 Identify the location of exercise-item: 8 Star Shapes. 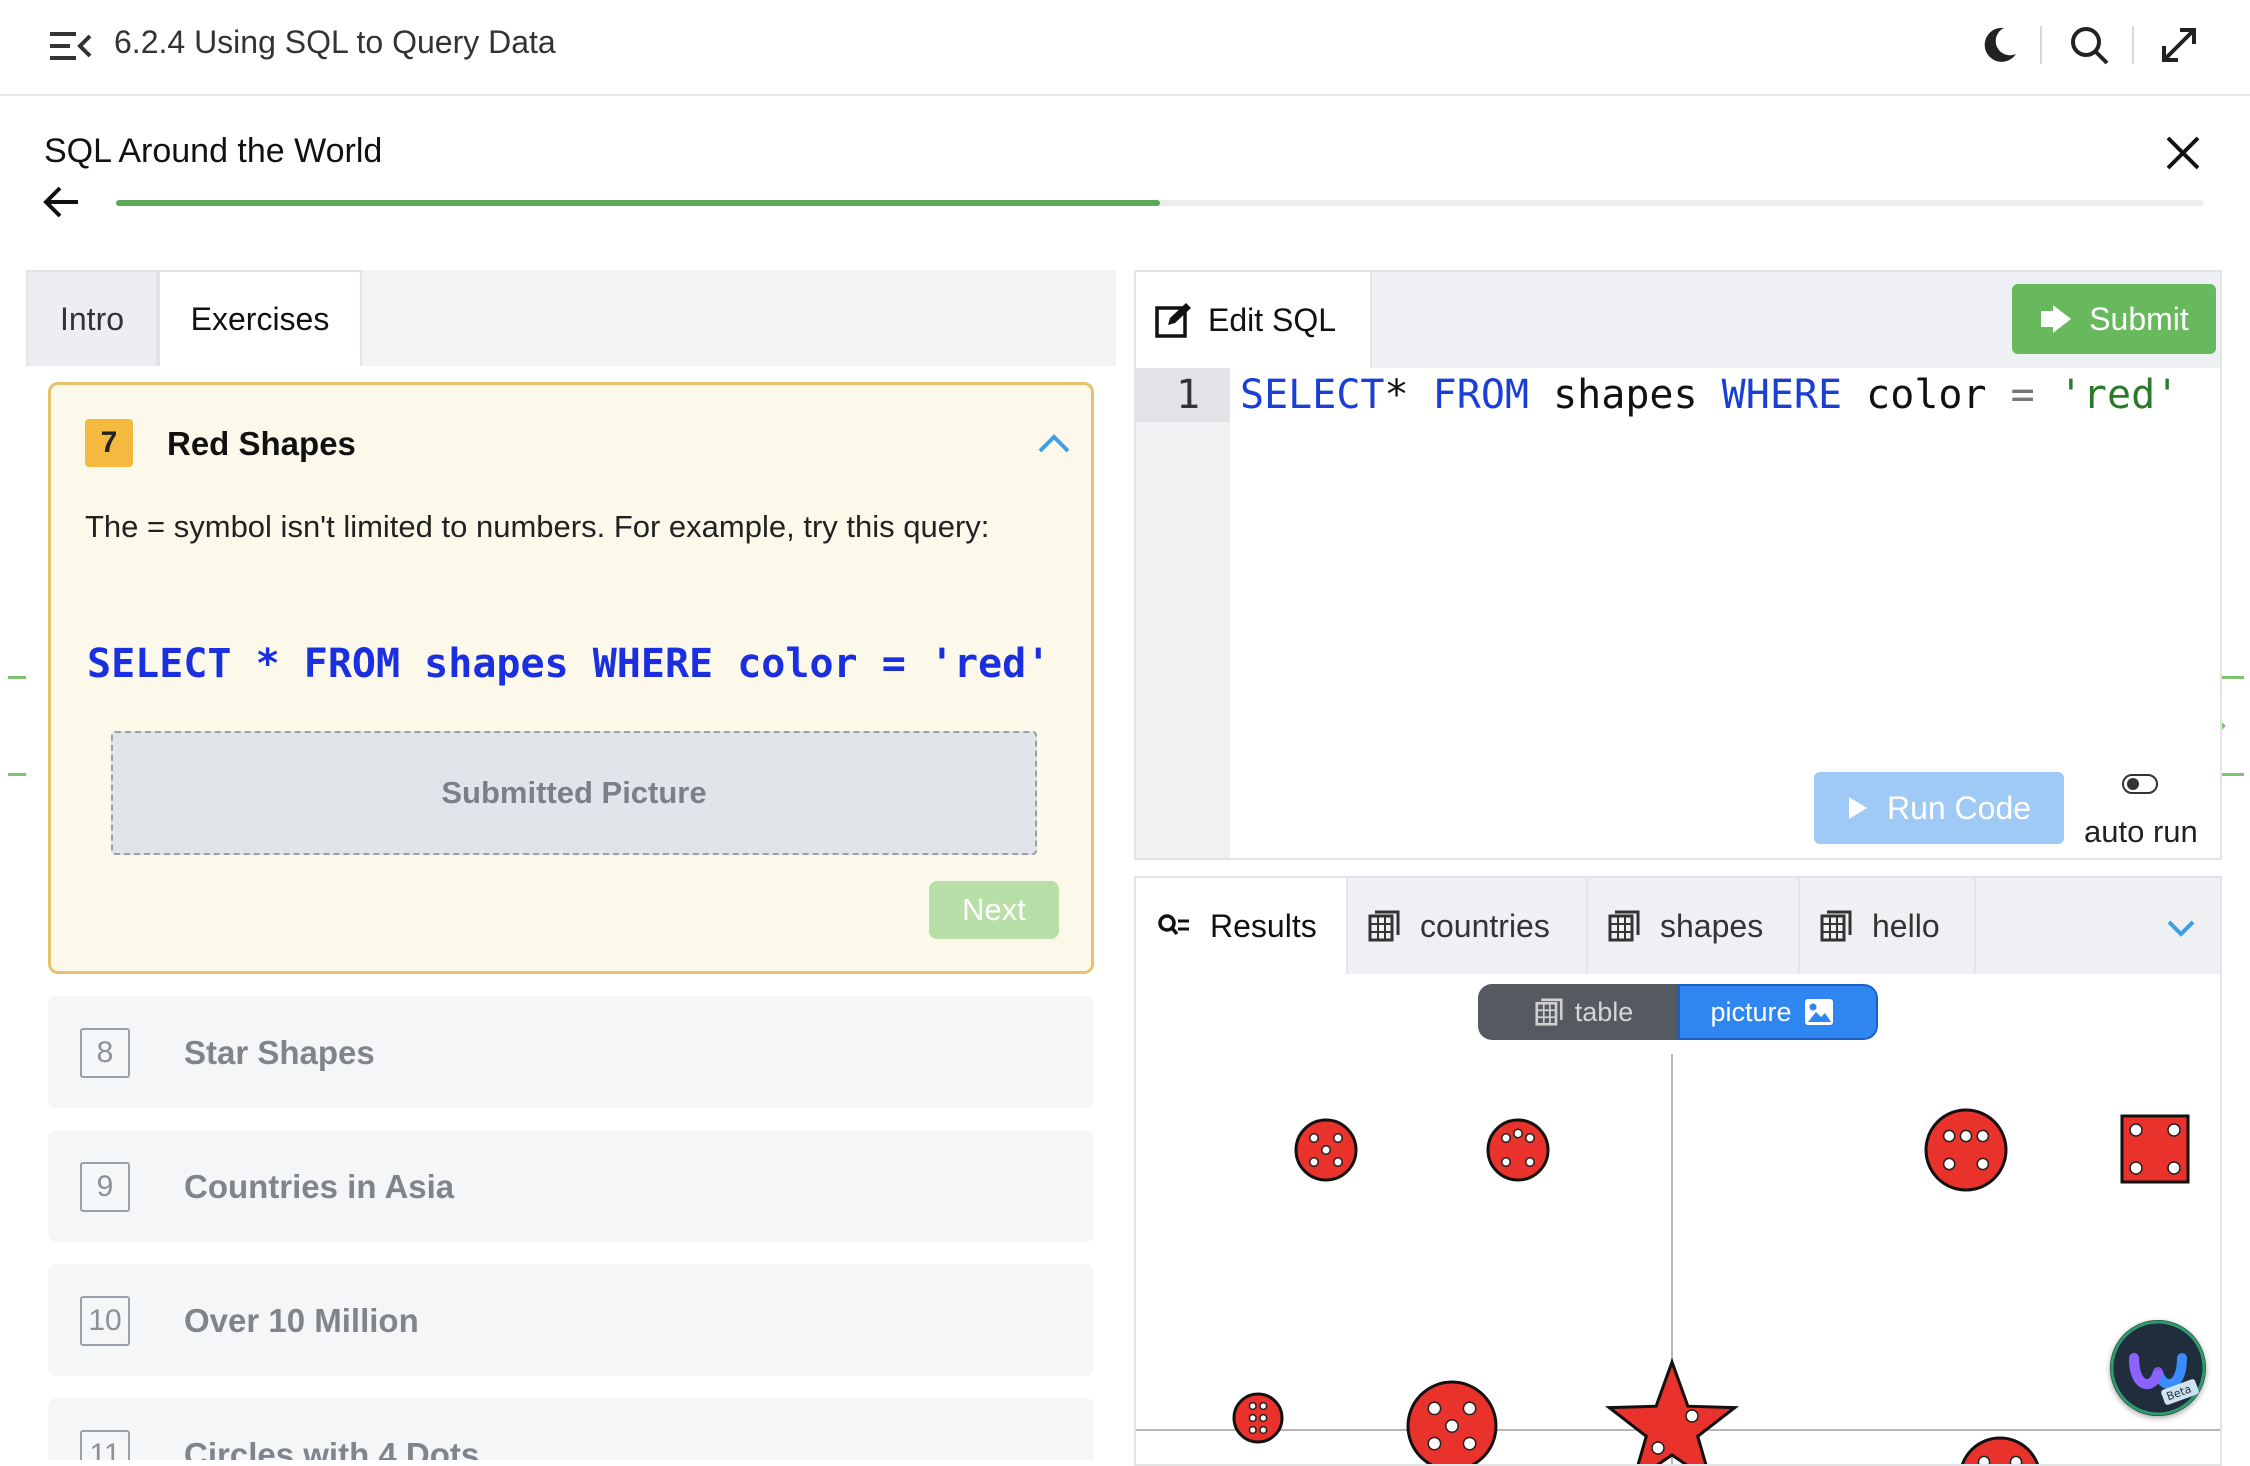
(571, 1052).